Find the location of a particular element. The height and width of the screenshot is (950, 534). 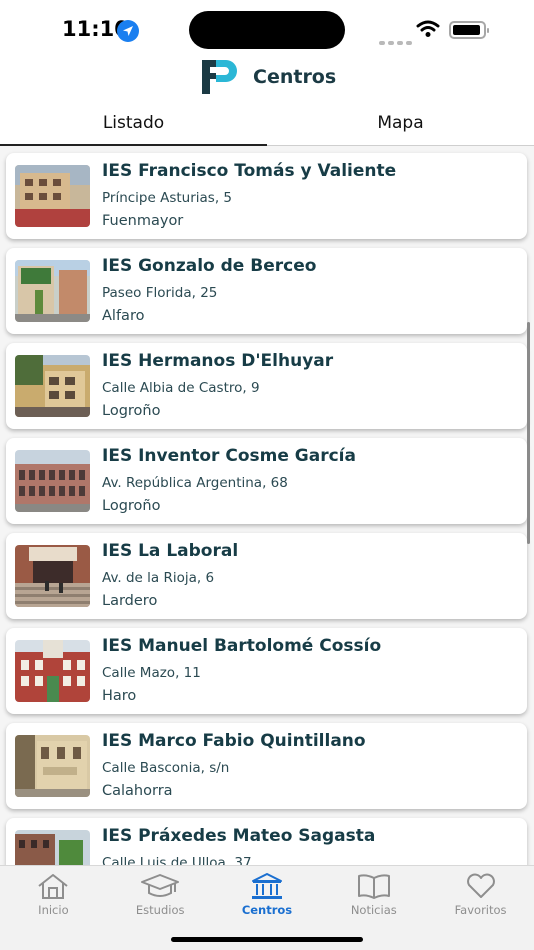

location-arrow-icon is located at coordinates (128, 31).